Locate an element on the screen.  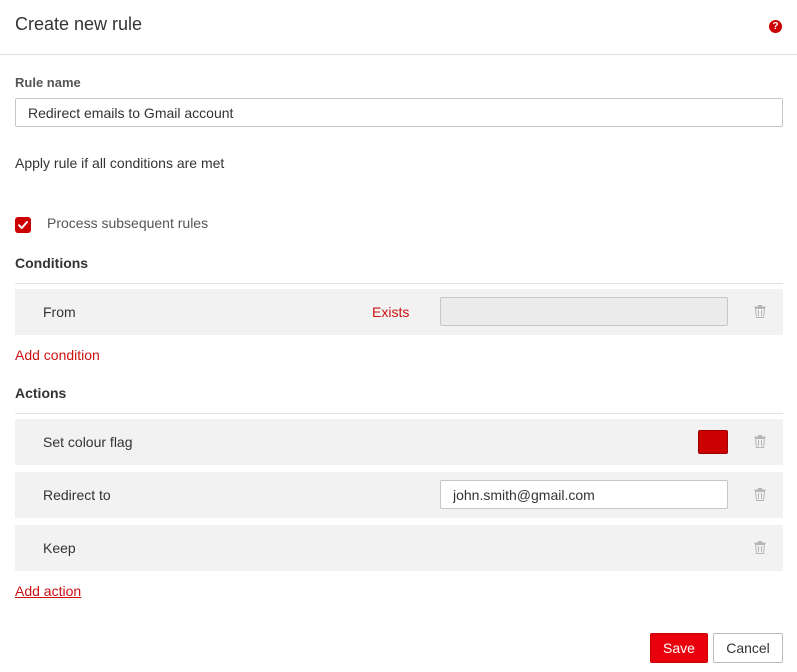
add-condition-link: Add condition is located at coordinates (57, 355).